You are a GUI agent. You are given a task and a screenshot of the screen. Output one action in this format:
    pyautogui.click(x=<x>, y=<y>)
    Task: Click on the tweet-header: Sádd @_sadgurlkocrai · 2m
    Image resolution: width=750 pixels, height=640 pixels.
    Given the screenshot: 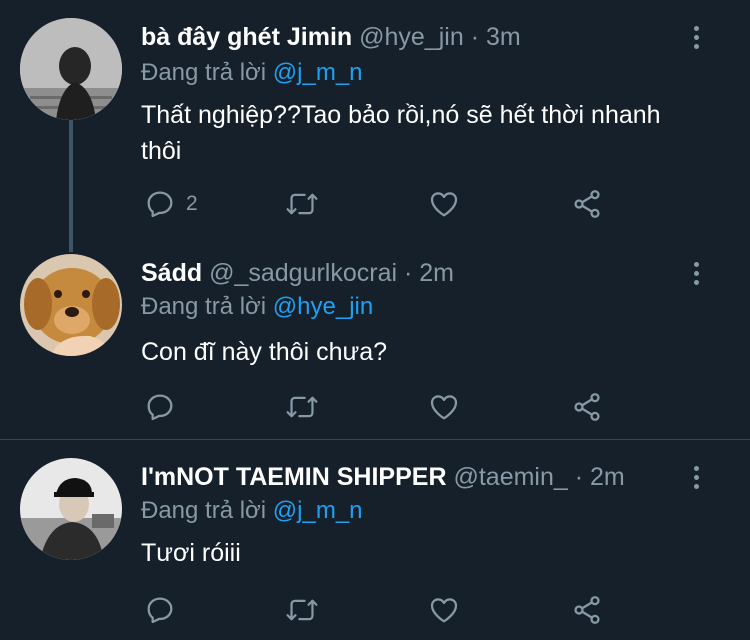 What is the action you would take?
    pyautogui.click(x=297, y=273)
    